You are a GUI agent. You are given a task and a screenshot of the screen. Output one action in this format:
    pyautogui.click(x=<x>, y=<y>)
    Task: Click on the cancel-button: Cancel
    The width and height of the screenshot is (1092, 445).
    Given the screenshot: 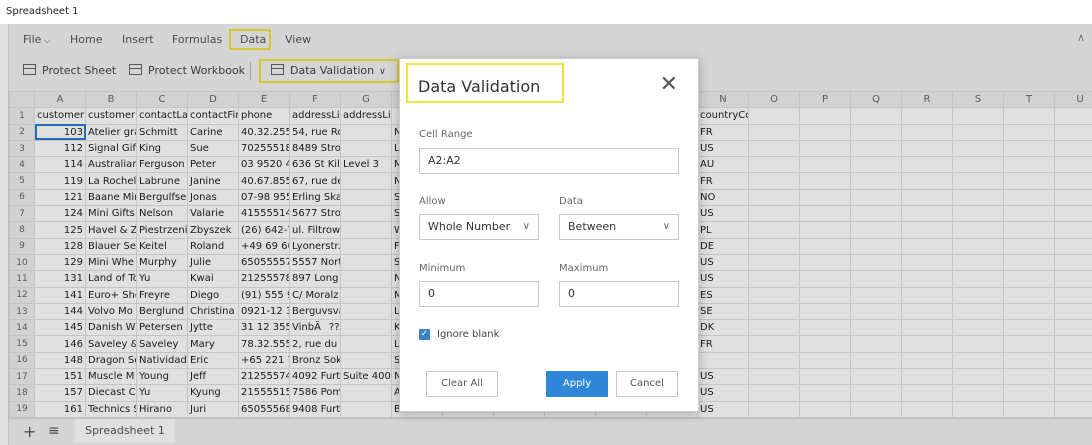 What is the action you would take?
    pyautogui.click(x=647, y=384)
    